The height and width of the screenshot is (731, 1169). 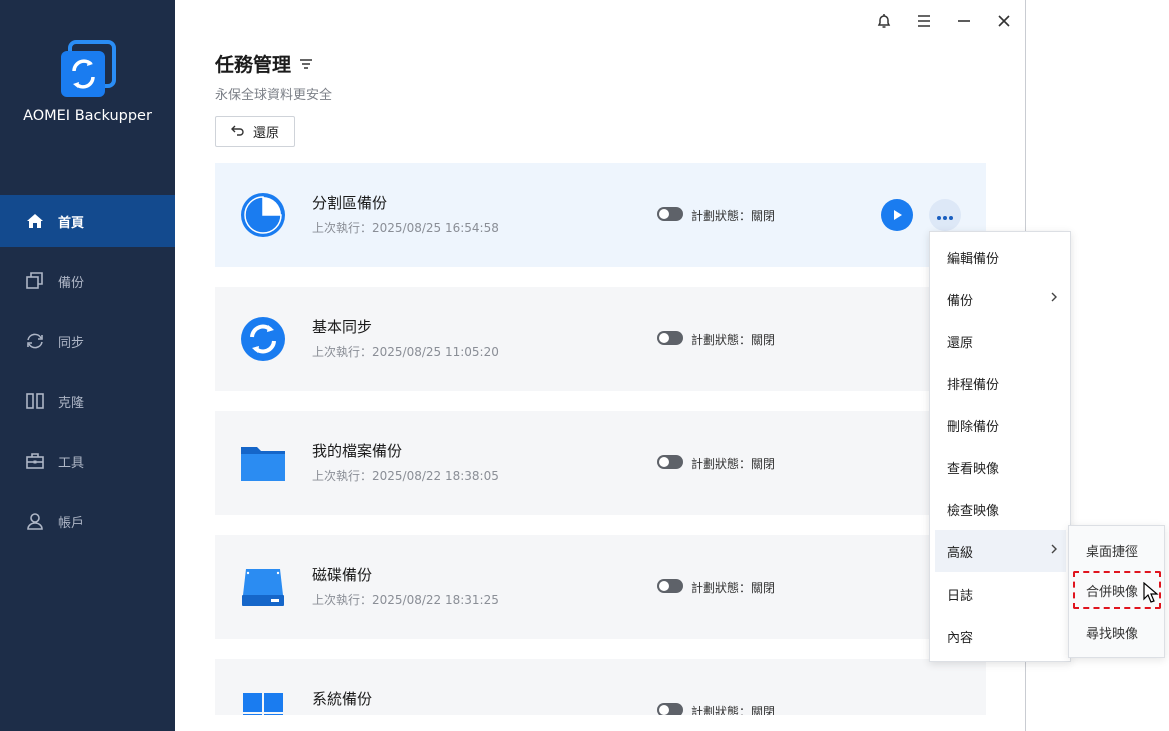 I want to click on menu-item-label: 還原, so click(x=960, y=343).